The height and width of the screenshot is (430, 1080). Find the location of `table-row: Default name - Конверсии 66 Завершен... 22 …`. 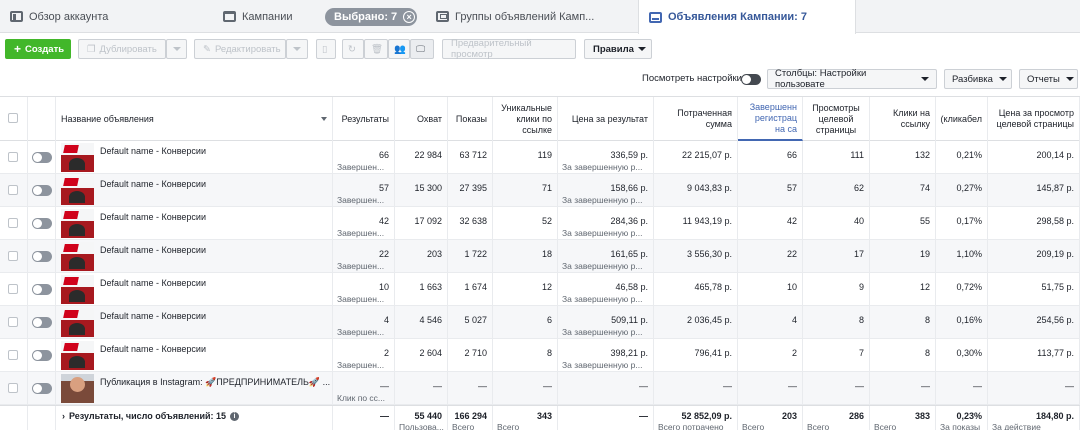

table-row: Default name - Конверсии 66 Завершен... 22 … is located at coordinates (540, 157).